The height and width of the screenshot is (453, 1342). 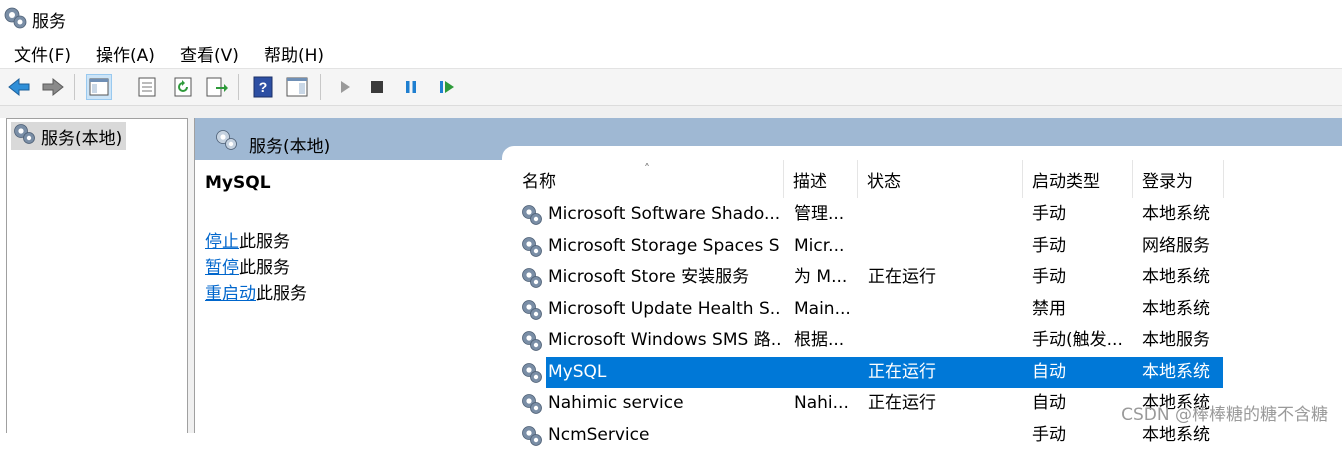 What do you see at coordinates (147, 87) in the screenshot?
I see `properties-icon` at bounding box center [147, 87].